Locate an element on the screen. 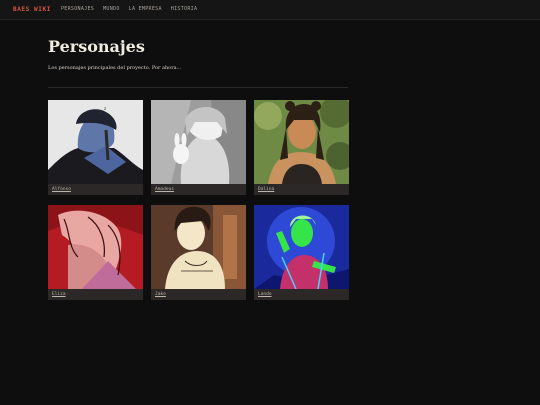 The height and width of the screenshot is (405, 540). character-name-lando: Lando is located at coordinates (265, 294).